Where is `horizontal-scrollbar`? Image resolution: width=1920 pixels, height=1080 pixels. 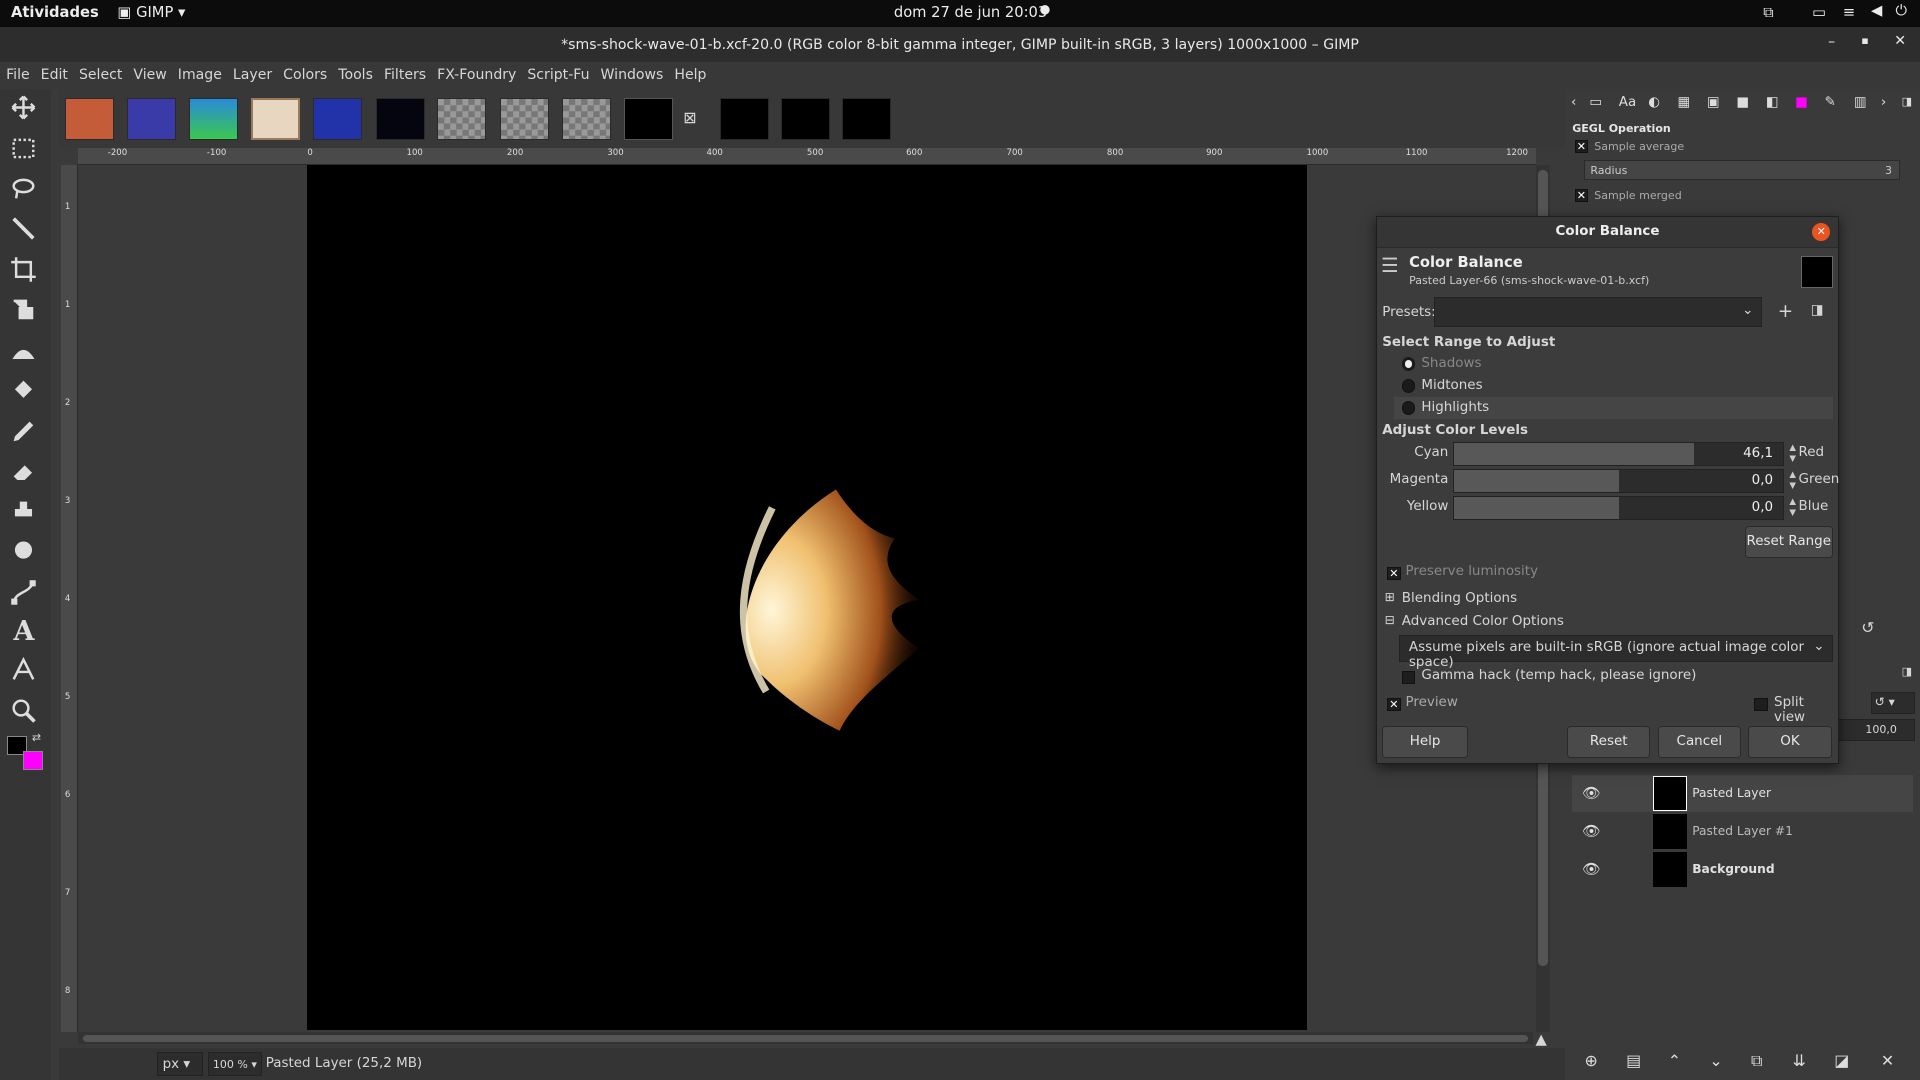 horizontal-scrollbar is located at coordinates (806, 1038).